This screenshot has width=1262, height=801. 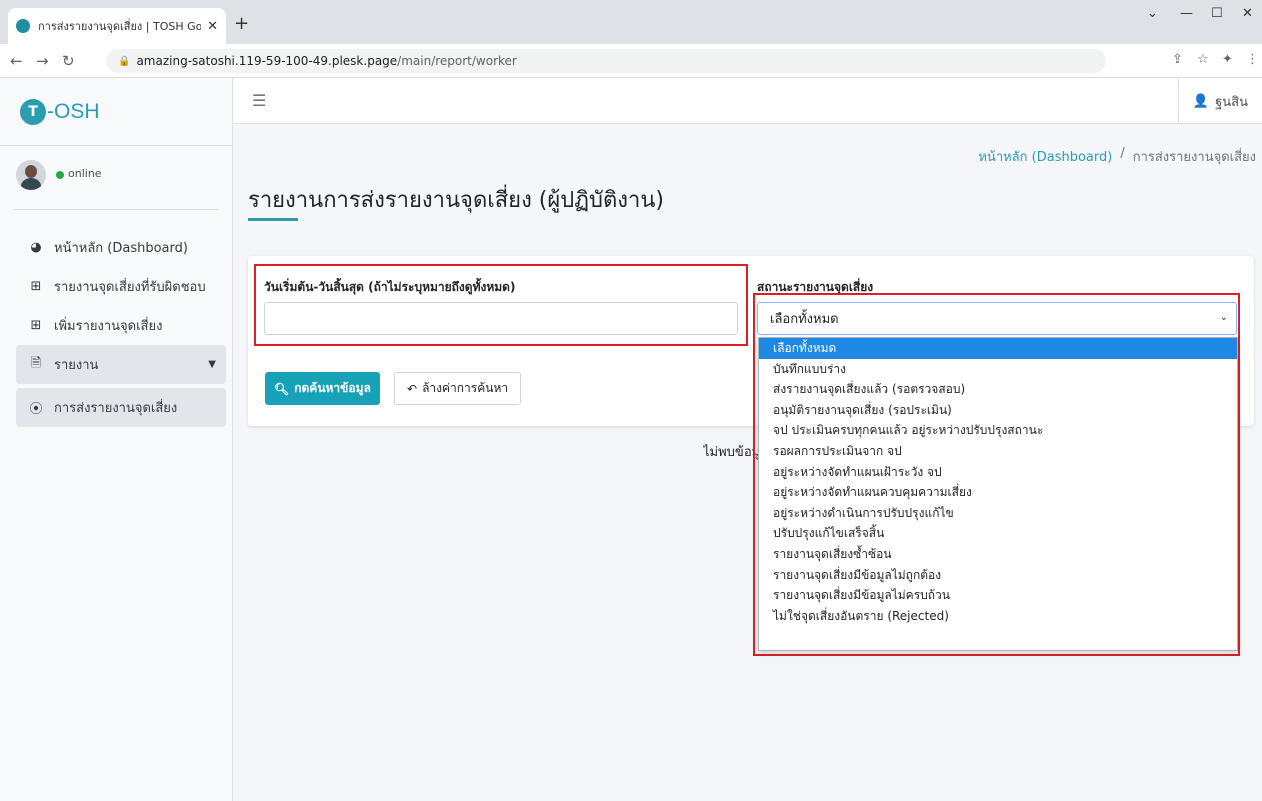 I want to click on sidebar-item-risk-report-submission: ⦿ การส่งรายงานจุดเสี่ยง, so click(x=121, y=407).